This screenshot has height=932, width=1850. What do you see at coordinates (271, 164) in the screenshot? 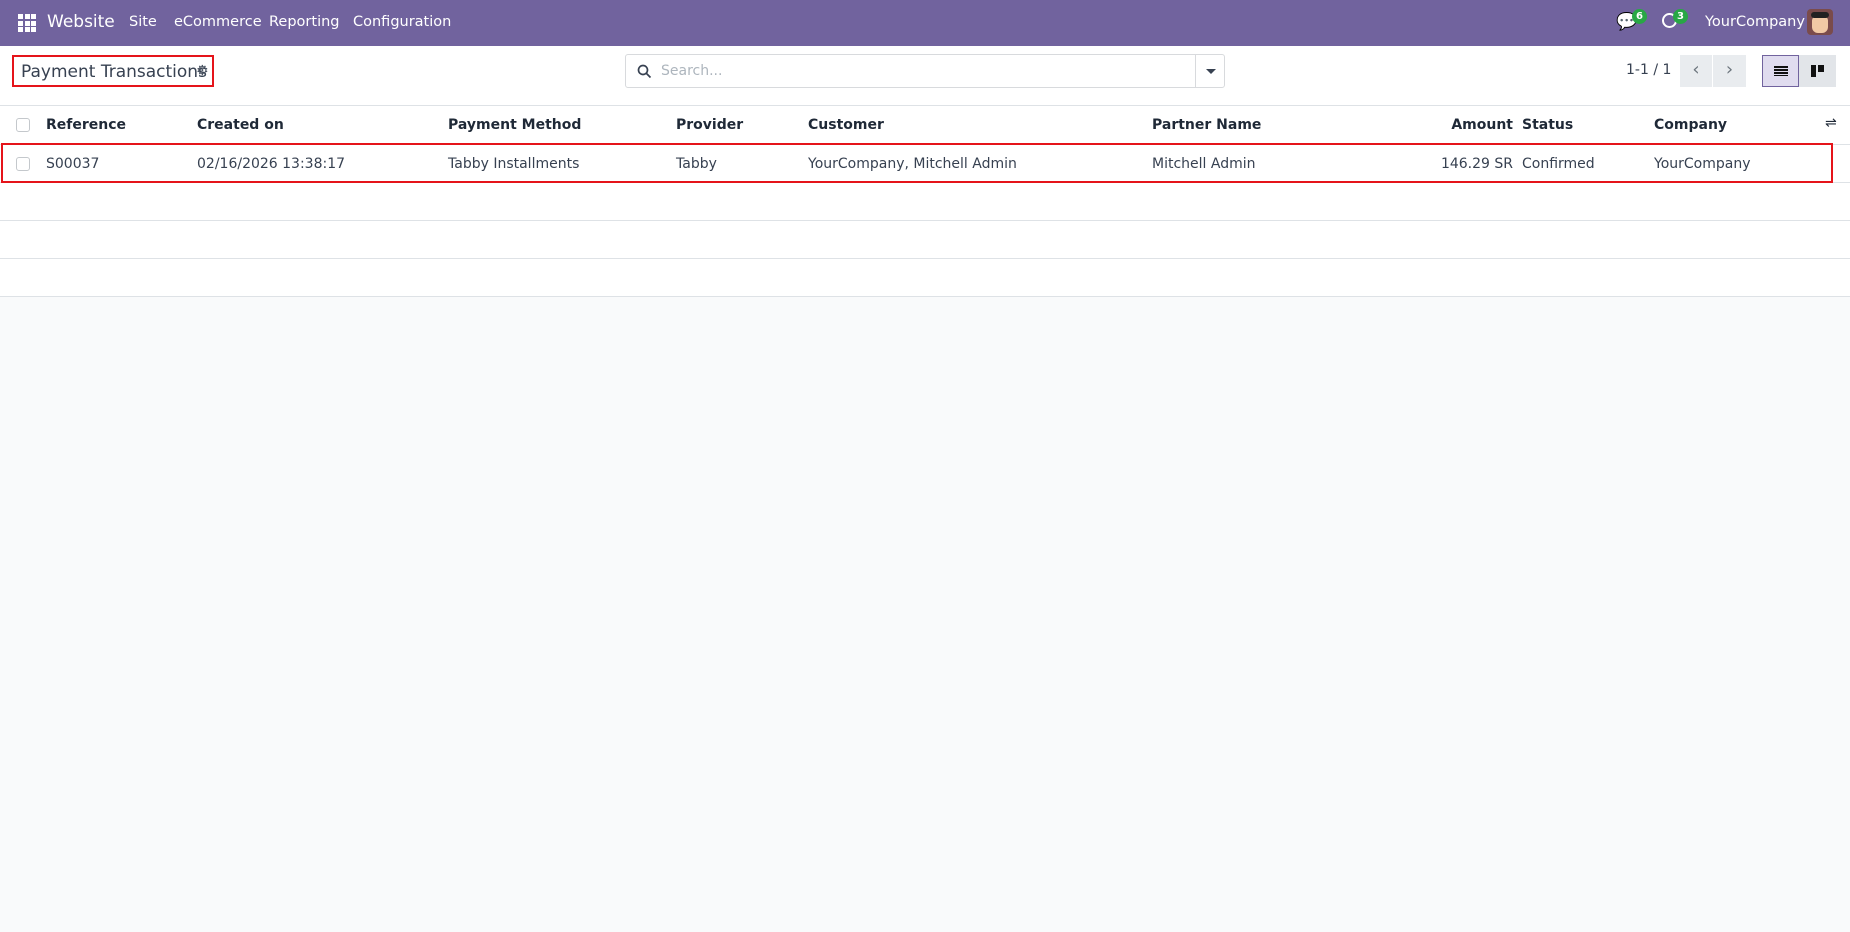
I see `cell-created-on: 02/16/2026 13:38:17` at bounding box center [271, 164].